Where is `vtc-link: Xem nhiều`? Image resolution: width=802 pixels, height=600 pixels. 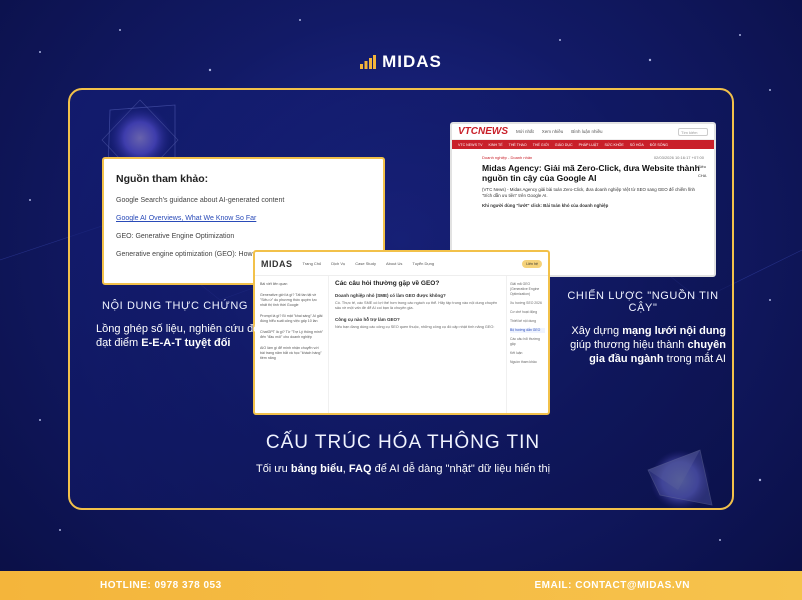 vtc-link: Xem nhiều is located at coordinates (553, 131).